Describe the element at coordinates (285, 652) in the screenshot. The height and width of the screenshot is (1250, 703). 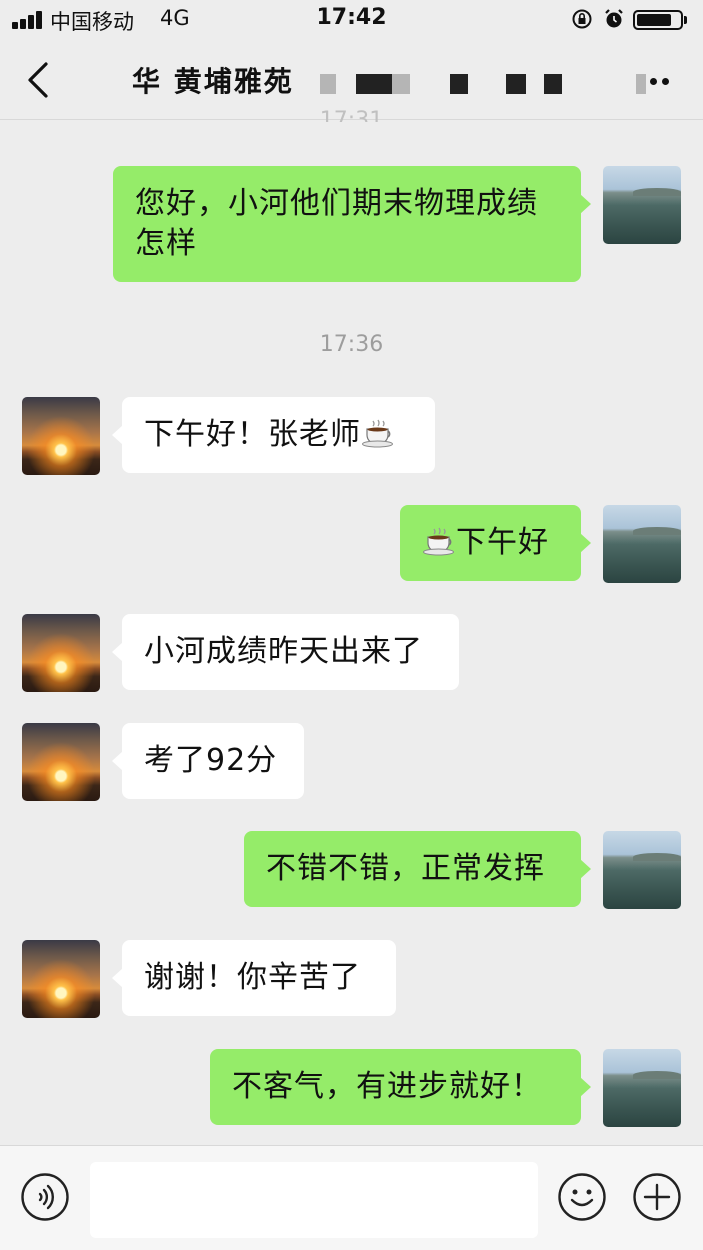
I see `message-bubble: 小河成绩昨天出来了` at that location.